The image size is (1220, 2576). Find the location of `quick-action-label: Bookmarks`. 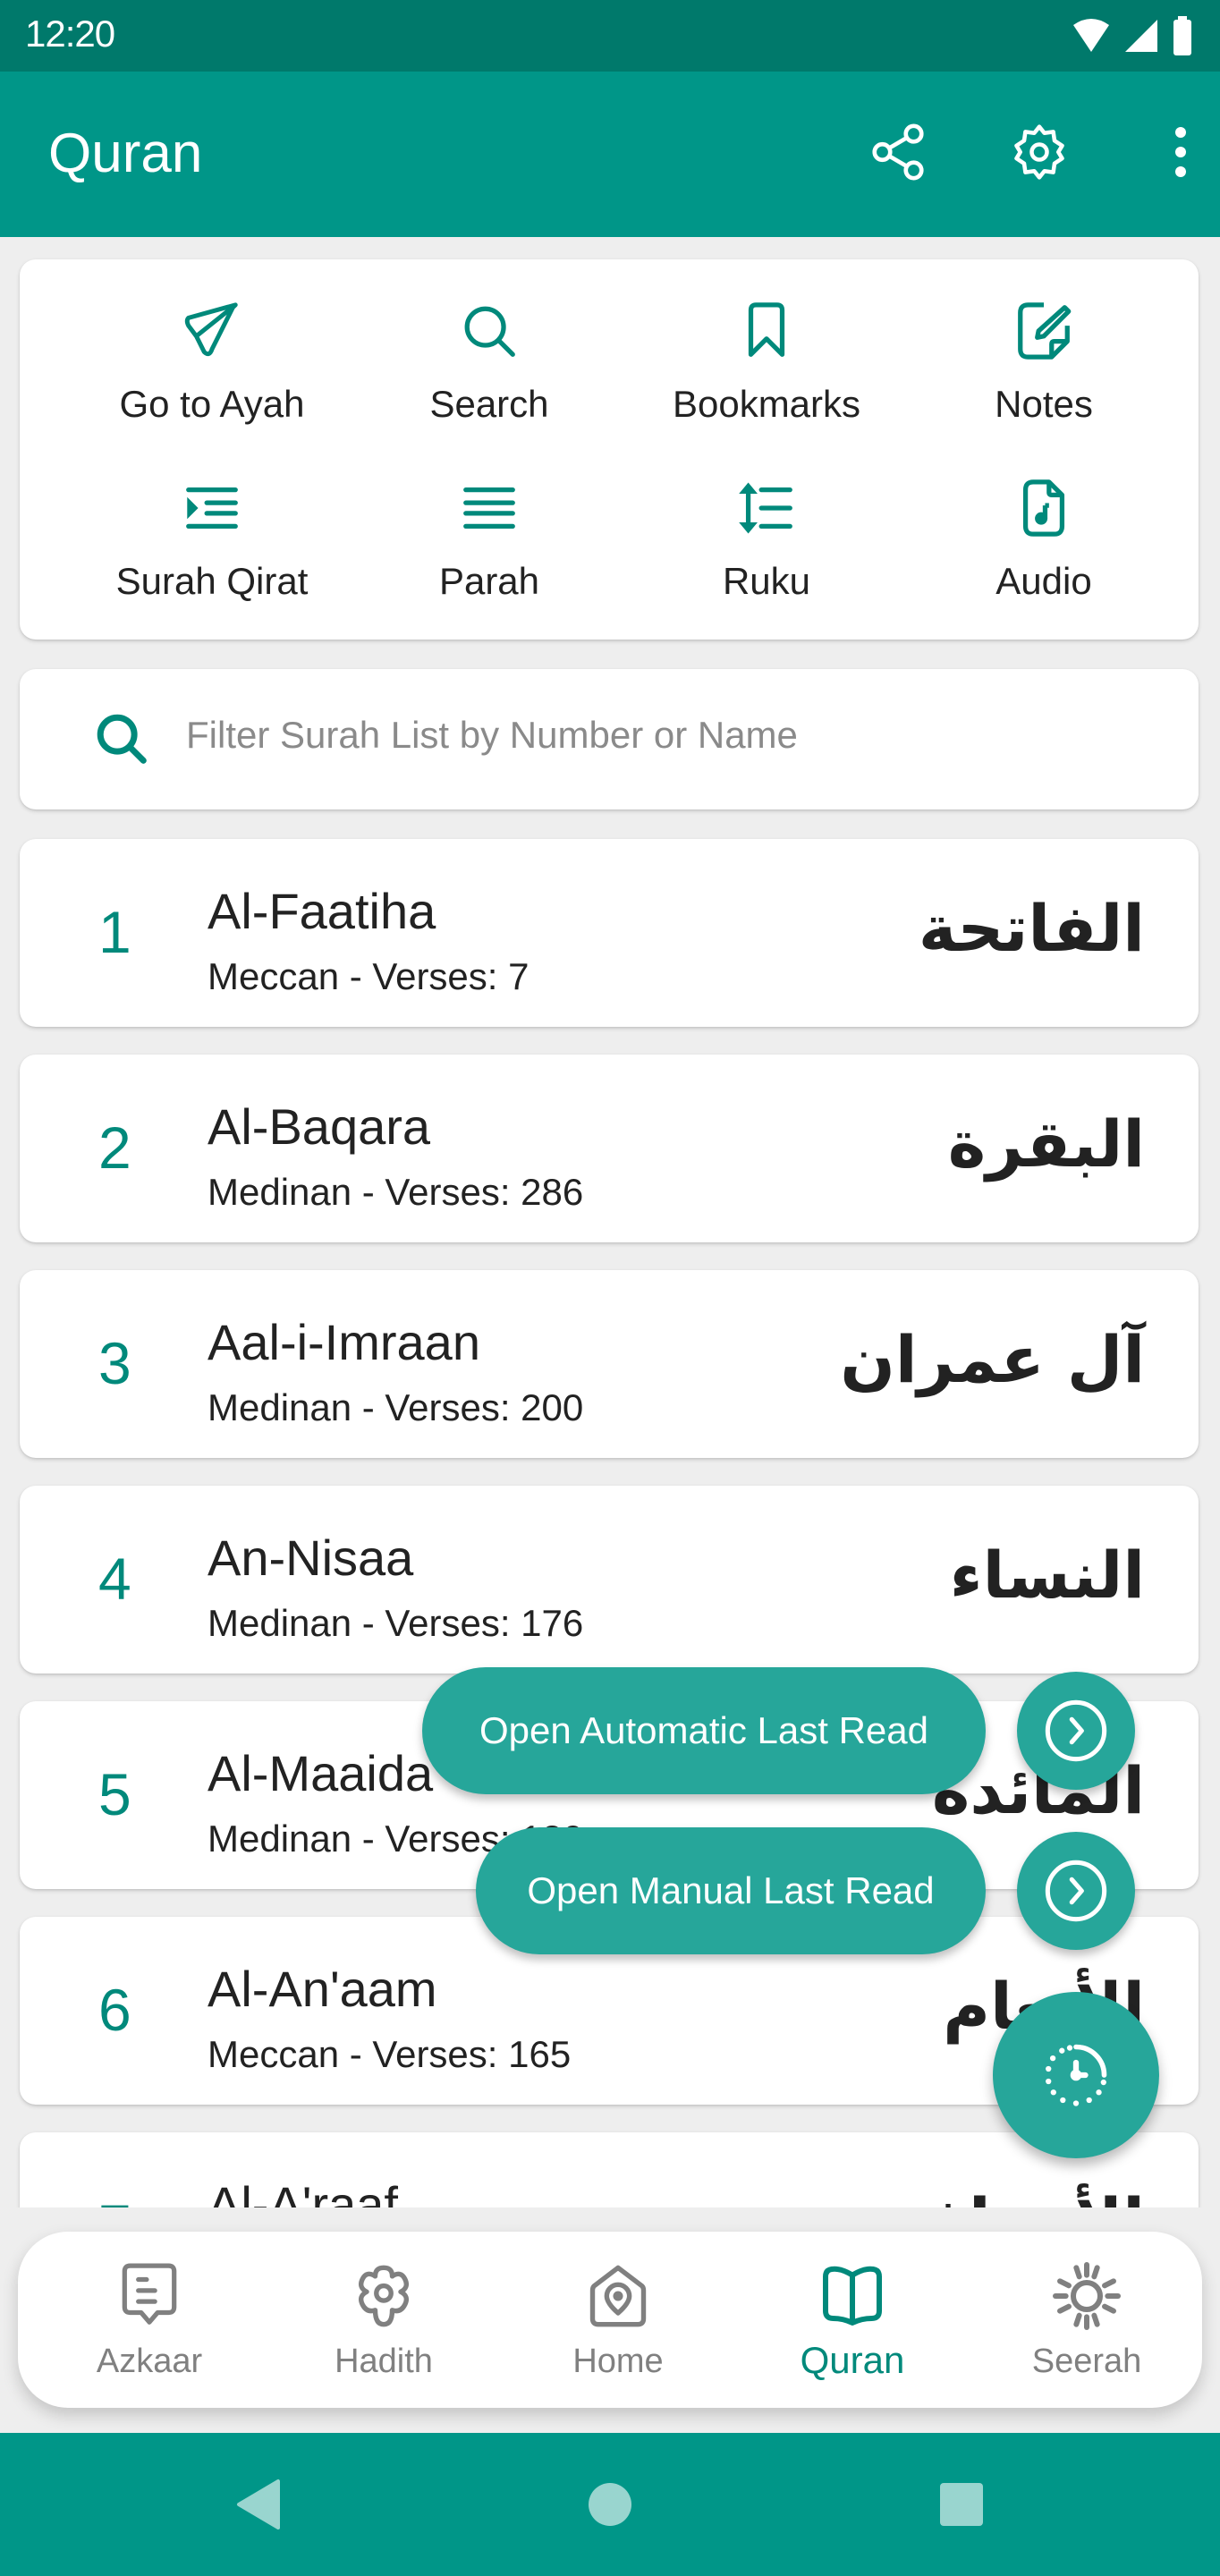

quick-action-label: Bookmarks is located at coordinates (766, 404).